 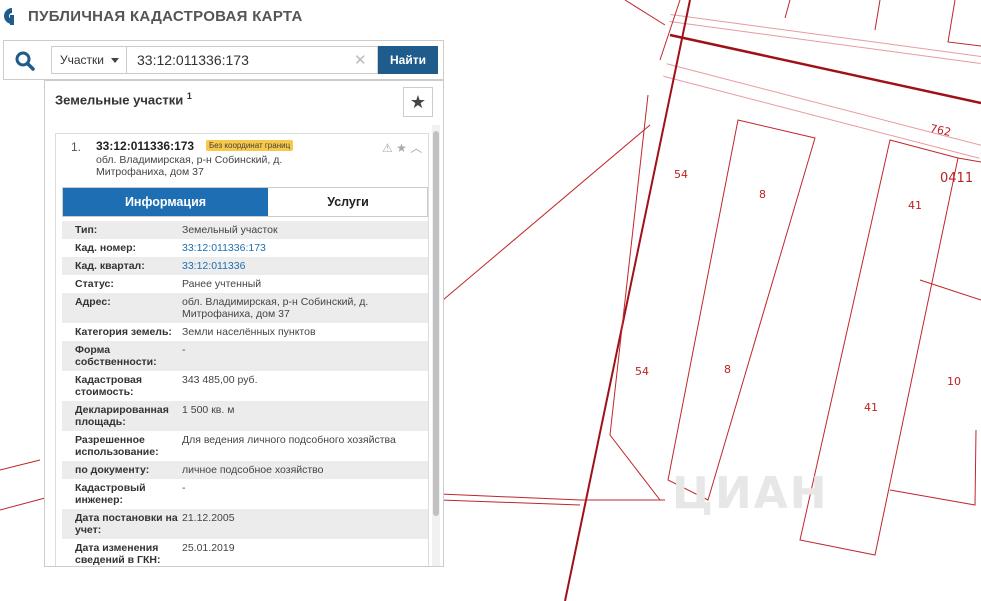 What do you see at coordinates (94, 284) in the screenshot?
I see `info-key: Статус:` at bounding box center [94, 284].